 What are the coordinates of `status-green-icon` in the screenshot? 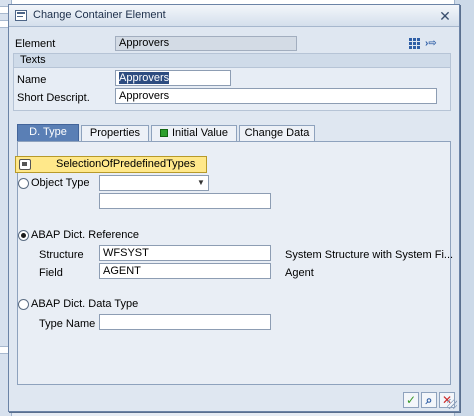 It's located at (163, 133).